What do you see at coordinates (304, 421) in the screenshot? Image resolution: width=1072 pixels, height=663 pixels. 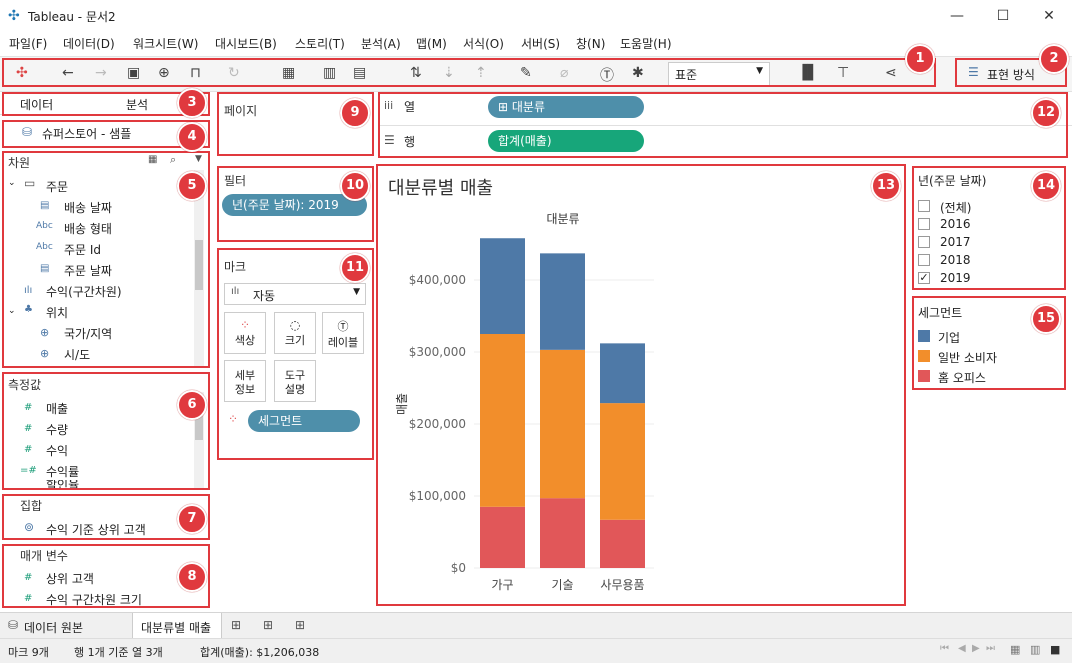 I see `marks-color-pill-segment: 세그먼트` at bounding box center [304, 421].